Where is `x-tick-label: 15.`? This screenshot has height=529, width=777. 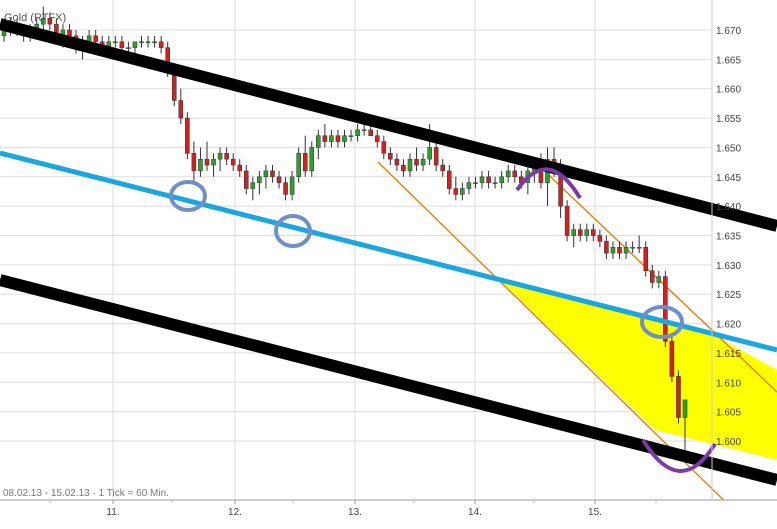
x-tick-label: 15. is located at coordinates (595, 512).